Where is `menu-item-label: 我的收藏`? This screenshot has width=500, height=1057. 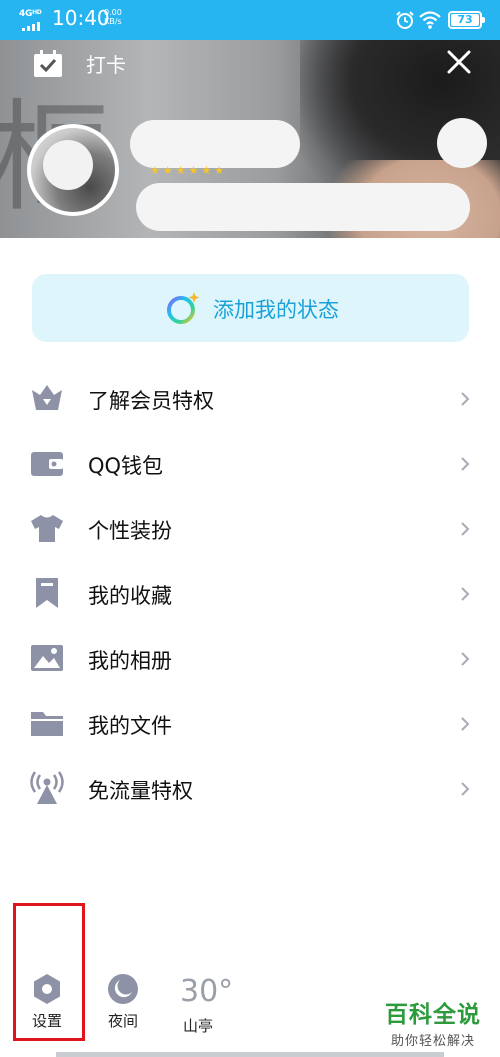
menu-item-label: 我的收藏 is located at coordinates (130, 596).